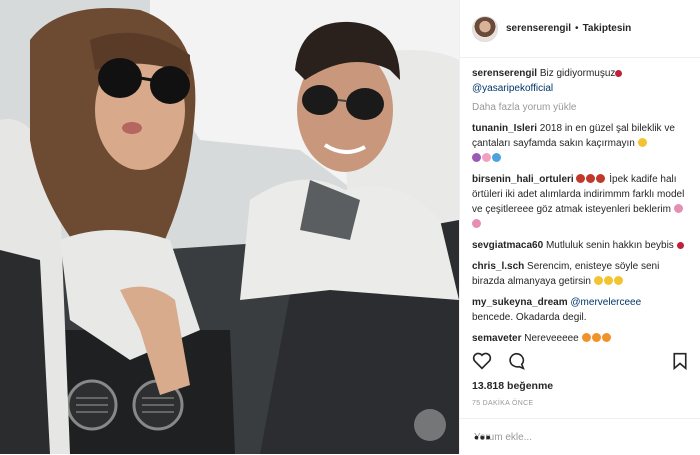 The width and height of the screenshot is (700, 455). I want to click on comment-username: semaveter, so click(496, 338).